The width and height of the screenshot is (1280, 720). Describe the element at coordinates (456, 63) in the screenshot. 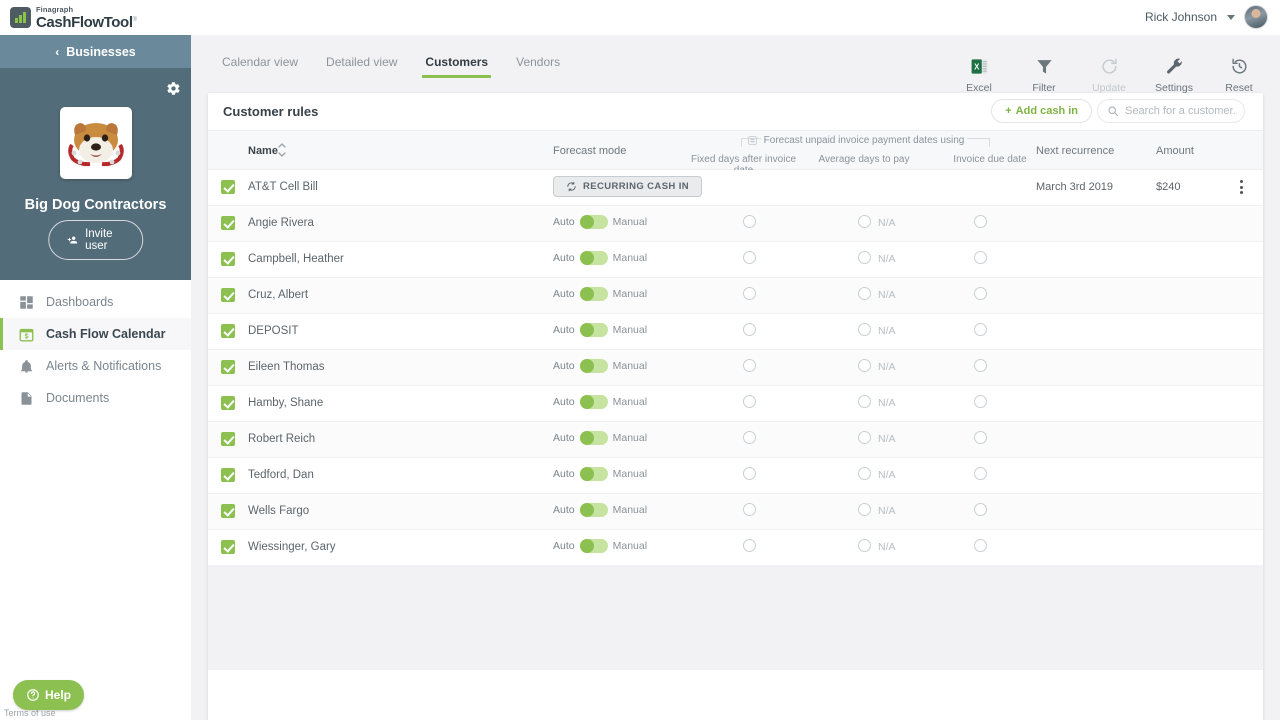

I see `tab-customers: Customers` at that location.